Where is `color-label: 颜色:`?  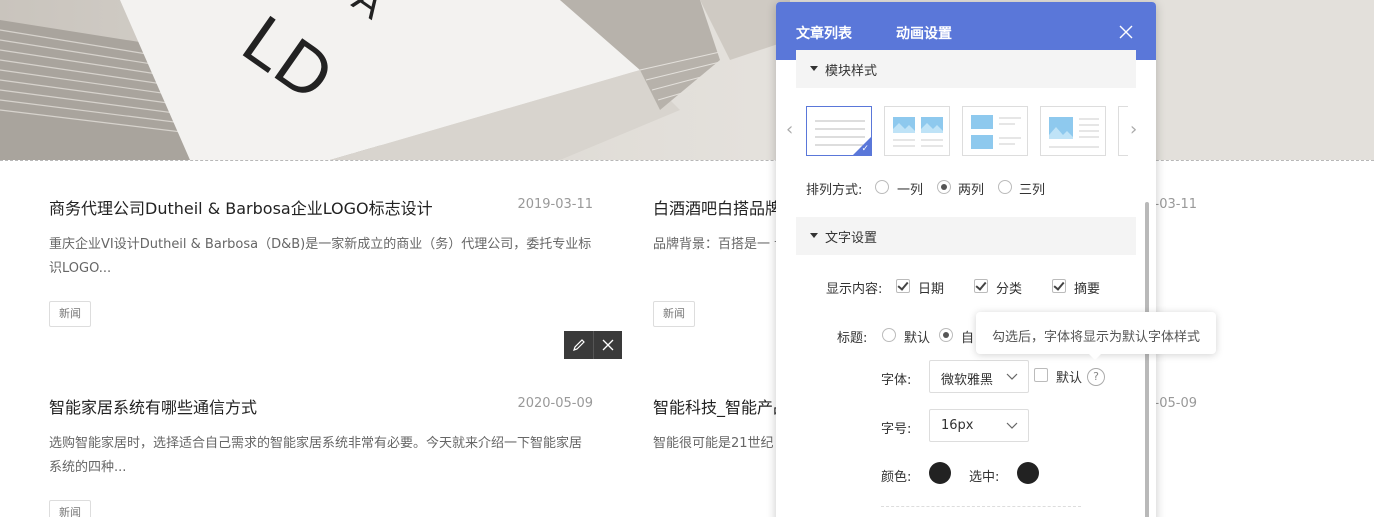
color-label: 颜色: is located at coordinates (896, 477).